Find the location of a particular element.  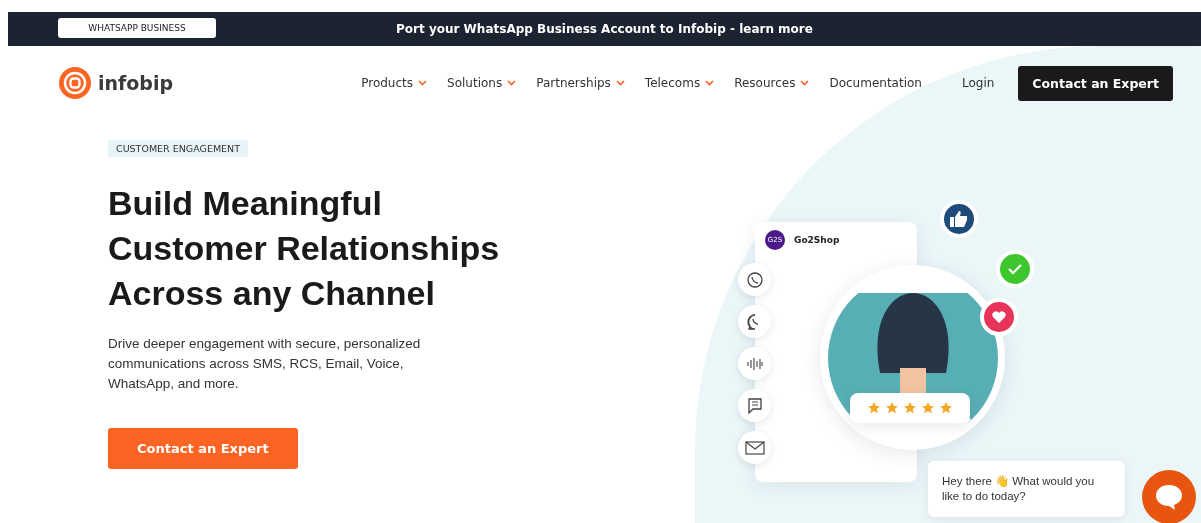

hero-description: Drive deeper engagement with secure, personalized communications across SMS, RCS, Email, Voice, WhatsApp, and more. is located at coordinates (265, 364).